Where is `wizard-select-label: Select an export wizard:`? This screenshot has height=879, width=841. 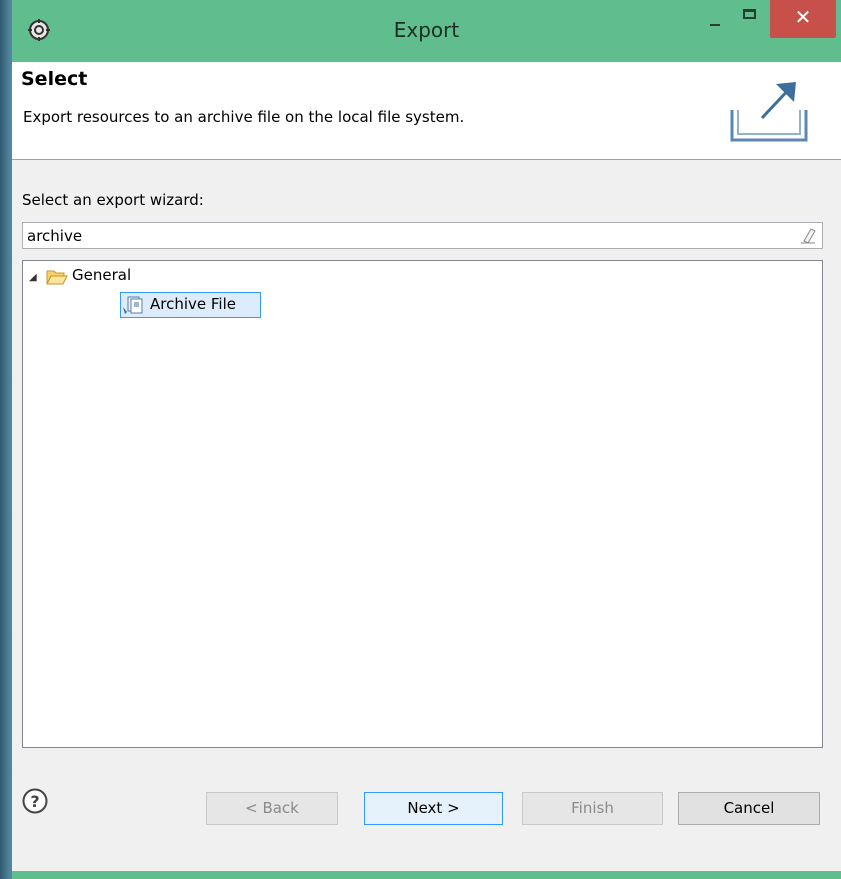 wizard-select-label: Select an export wizard: is located at coordinates (113, 200).